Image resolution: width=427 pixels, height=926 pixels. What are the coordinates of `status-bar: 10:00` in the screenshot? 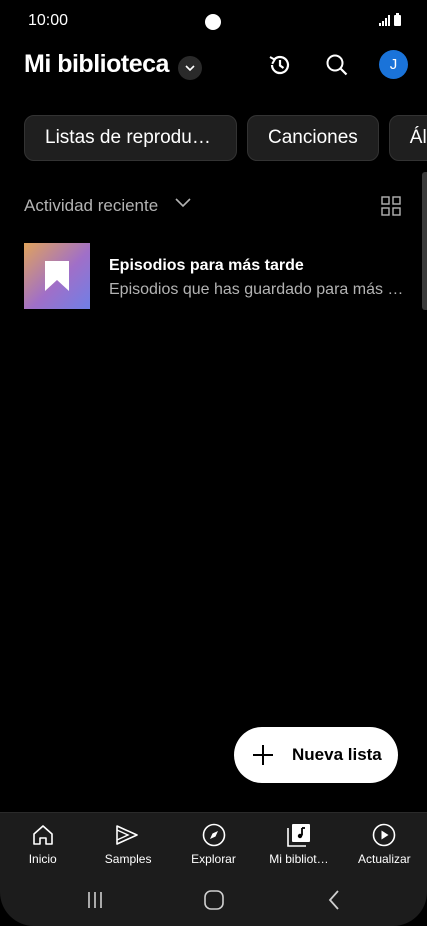 It's located at (213, 22).